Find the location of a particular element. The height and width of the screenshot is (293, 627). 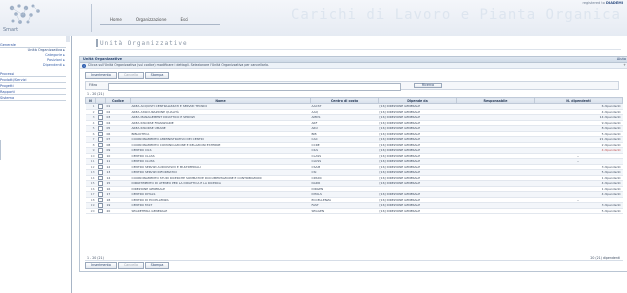

row-manager is located at coordinates (495, 211).